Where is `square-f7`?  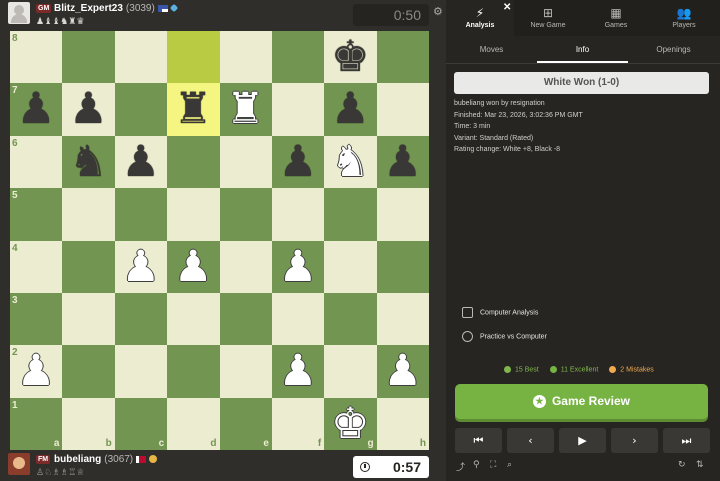
square-f7 is located at coordinates (298, 109).